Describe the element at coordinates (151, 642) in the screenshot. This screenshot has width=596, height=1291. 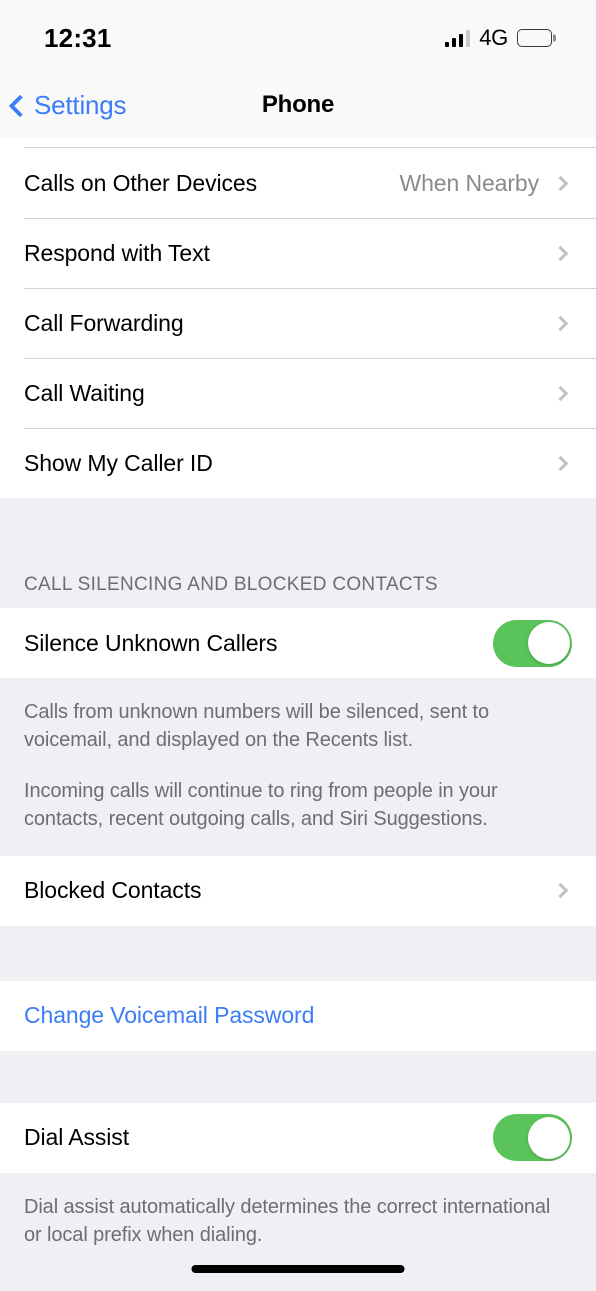
I see `row-label: Silence Unknown Callers` at that location.